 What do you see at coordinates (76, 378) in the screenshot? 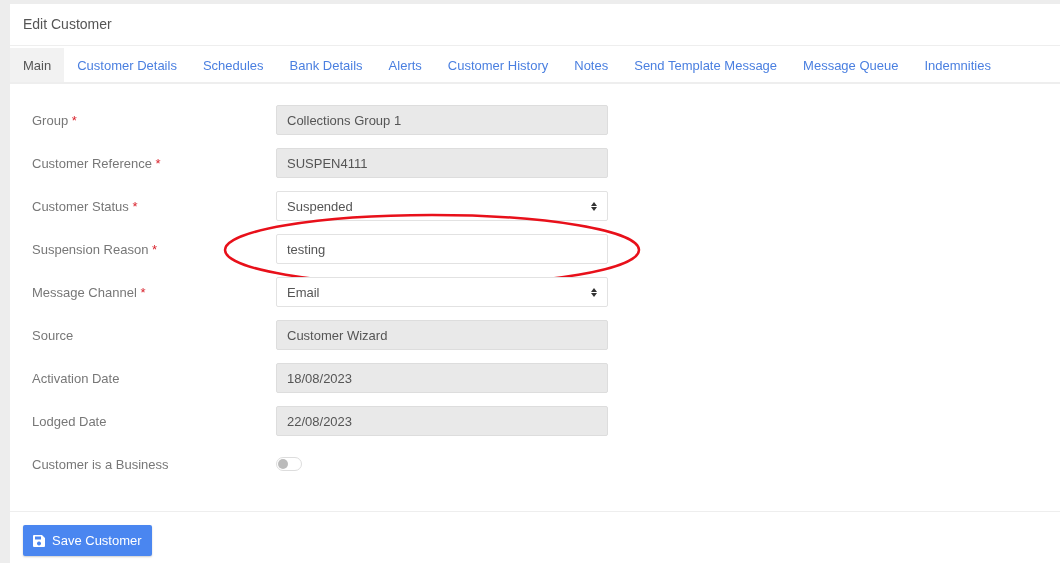
I see `field-label: Activation Date` at bounding box center [76, 378].